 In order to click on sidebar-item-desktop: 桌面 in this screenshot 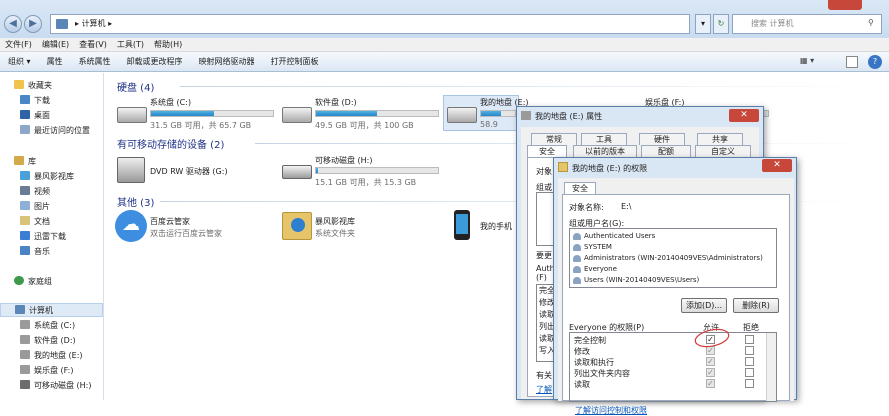, I will do `click(35, 116)`.